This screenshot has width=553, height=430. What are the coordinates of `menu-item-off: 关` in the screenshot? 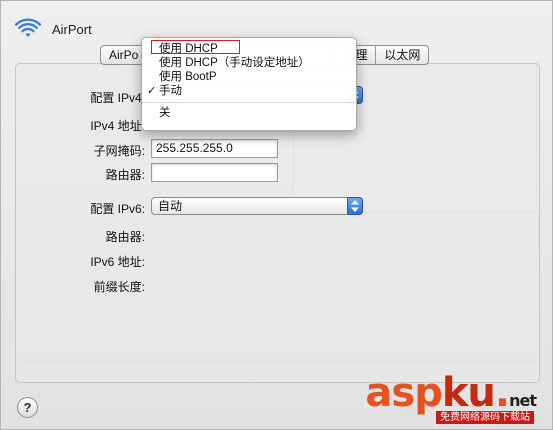 It's located at (249, 113).